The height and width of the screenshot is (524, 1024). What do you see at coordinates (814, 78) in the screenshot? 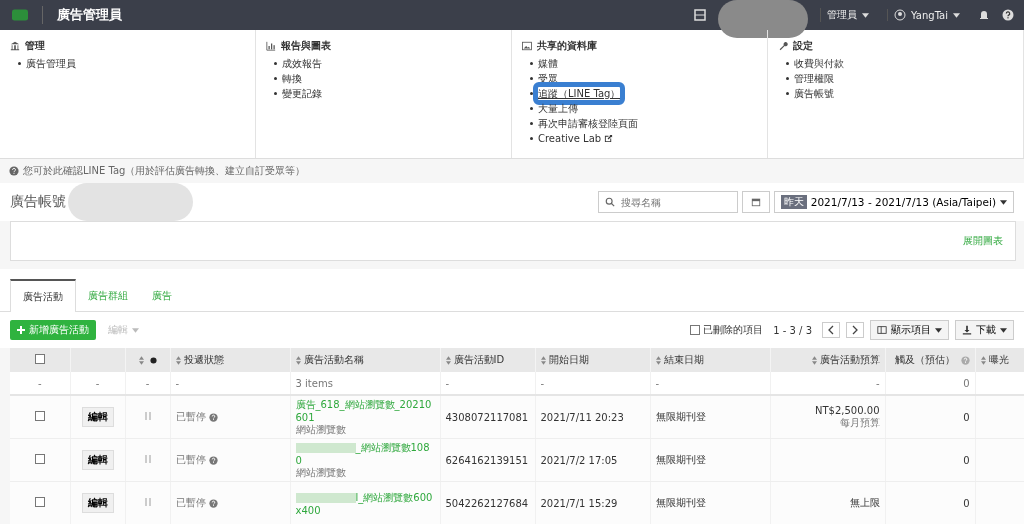
I see `menu-link: 管理權限` at bounding box center [814, 78].